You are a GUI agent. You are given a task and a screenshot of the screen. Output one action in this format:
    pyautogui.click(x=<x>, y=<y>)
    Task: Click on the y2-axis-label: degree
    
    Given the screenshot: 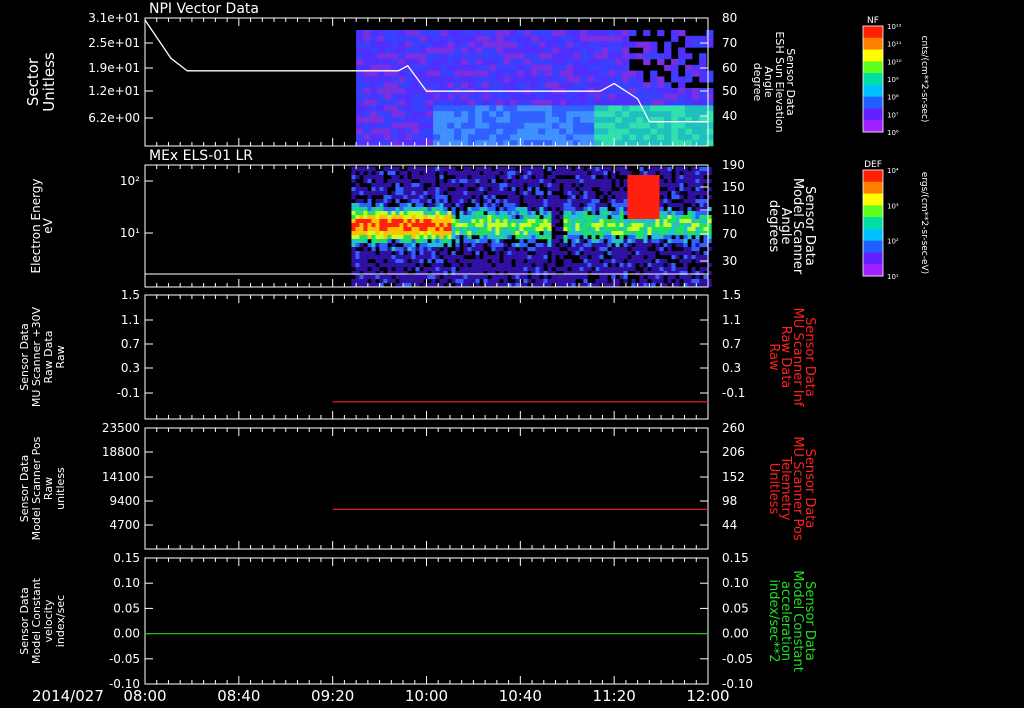 What is the action you would take?
    pyautogui.click(x=757, y=82)
    